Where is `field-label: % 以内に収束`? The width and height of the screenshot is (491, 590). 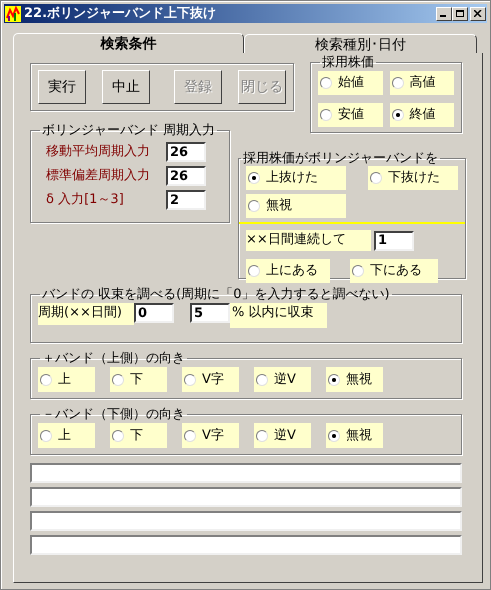 field-label: % 以内に収束 is located at coordinates (278, 315).